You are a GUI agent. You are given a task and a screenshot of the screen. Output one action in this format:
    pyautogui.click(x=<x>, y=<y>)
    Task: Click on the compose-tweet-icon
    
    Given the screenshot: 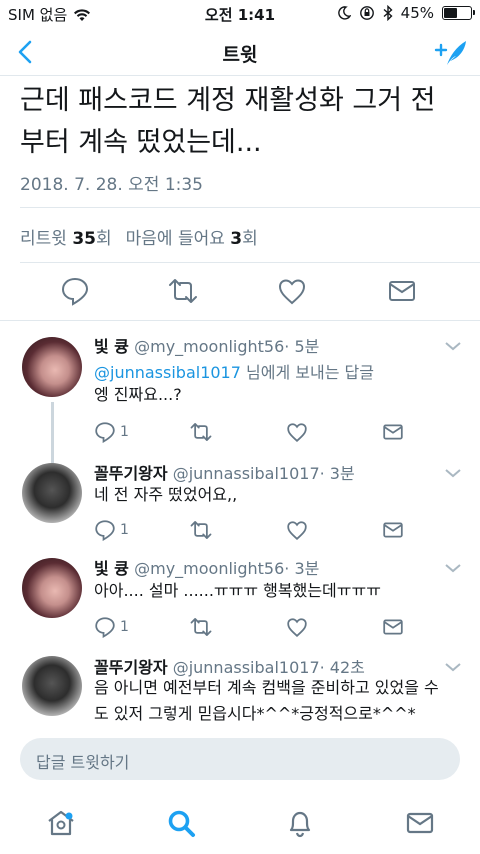 What is the action you would take?
    pyautogui.click(x=451, y=53)
    